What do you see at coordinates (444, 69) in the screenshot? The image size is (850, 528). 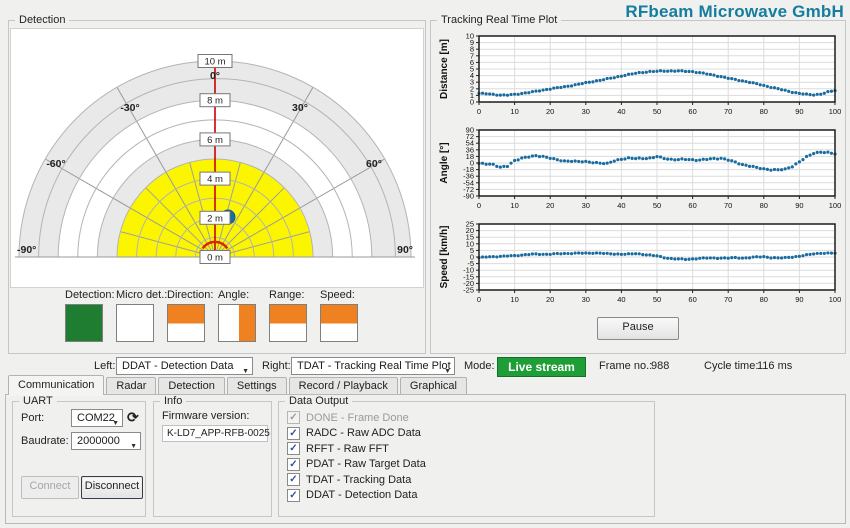 I see `svg-text: Distance [m]` at bounding box center [444, 69].